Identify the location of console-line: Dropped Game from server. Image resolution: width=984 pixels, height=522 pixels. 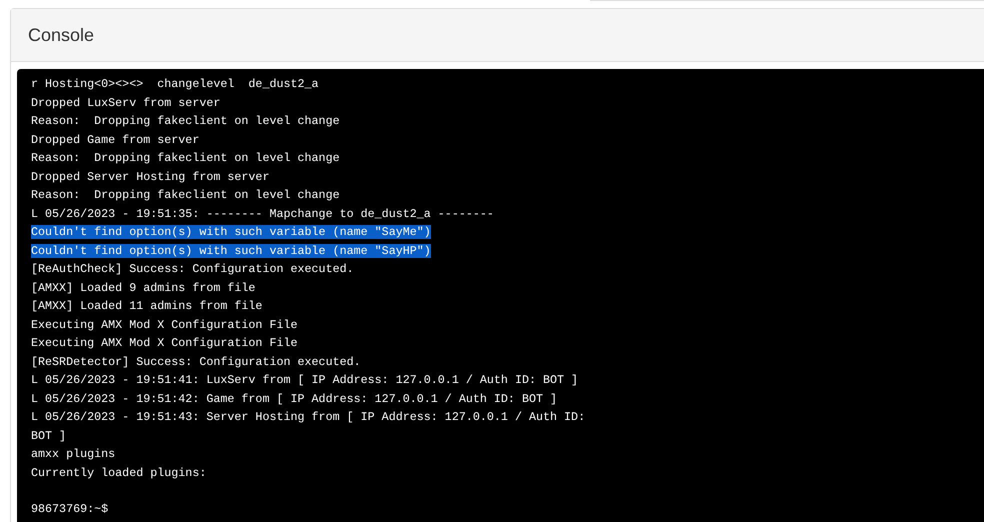
(115, 139).